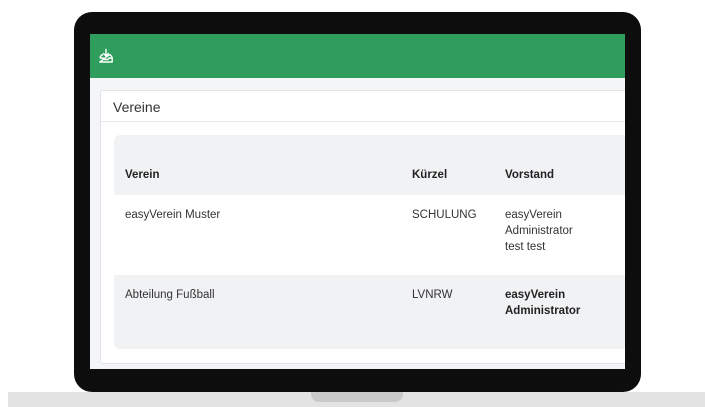 The height and width of the screenshot is (407, 705). What do you see at coordinates (560, 175) in the screenshot?
I see `column-header-vorstand: Vorstand` at bounding box center [560, 175].